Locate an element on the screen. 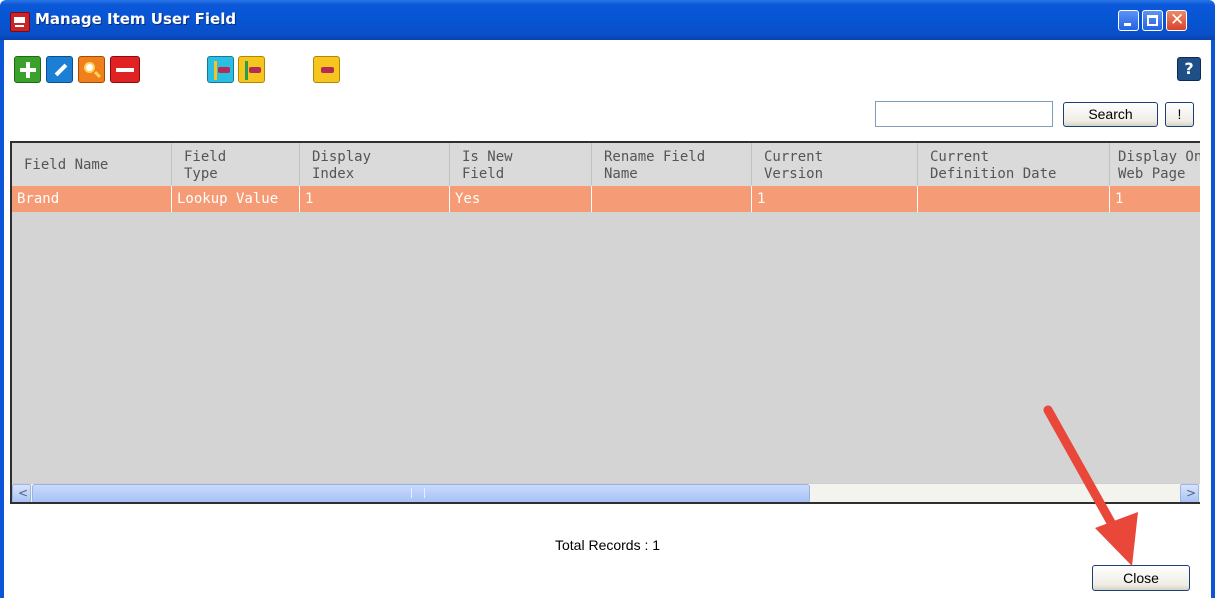 Image resolution: width=1215 pixels, height=598 pixels. help-button: ? is located at coordinates (1189, 69).